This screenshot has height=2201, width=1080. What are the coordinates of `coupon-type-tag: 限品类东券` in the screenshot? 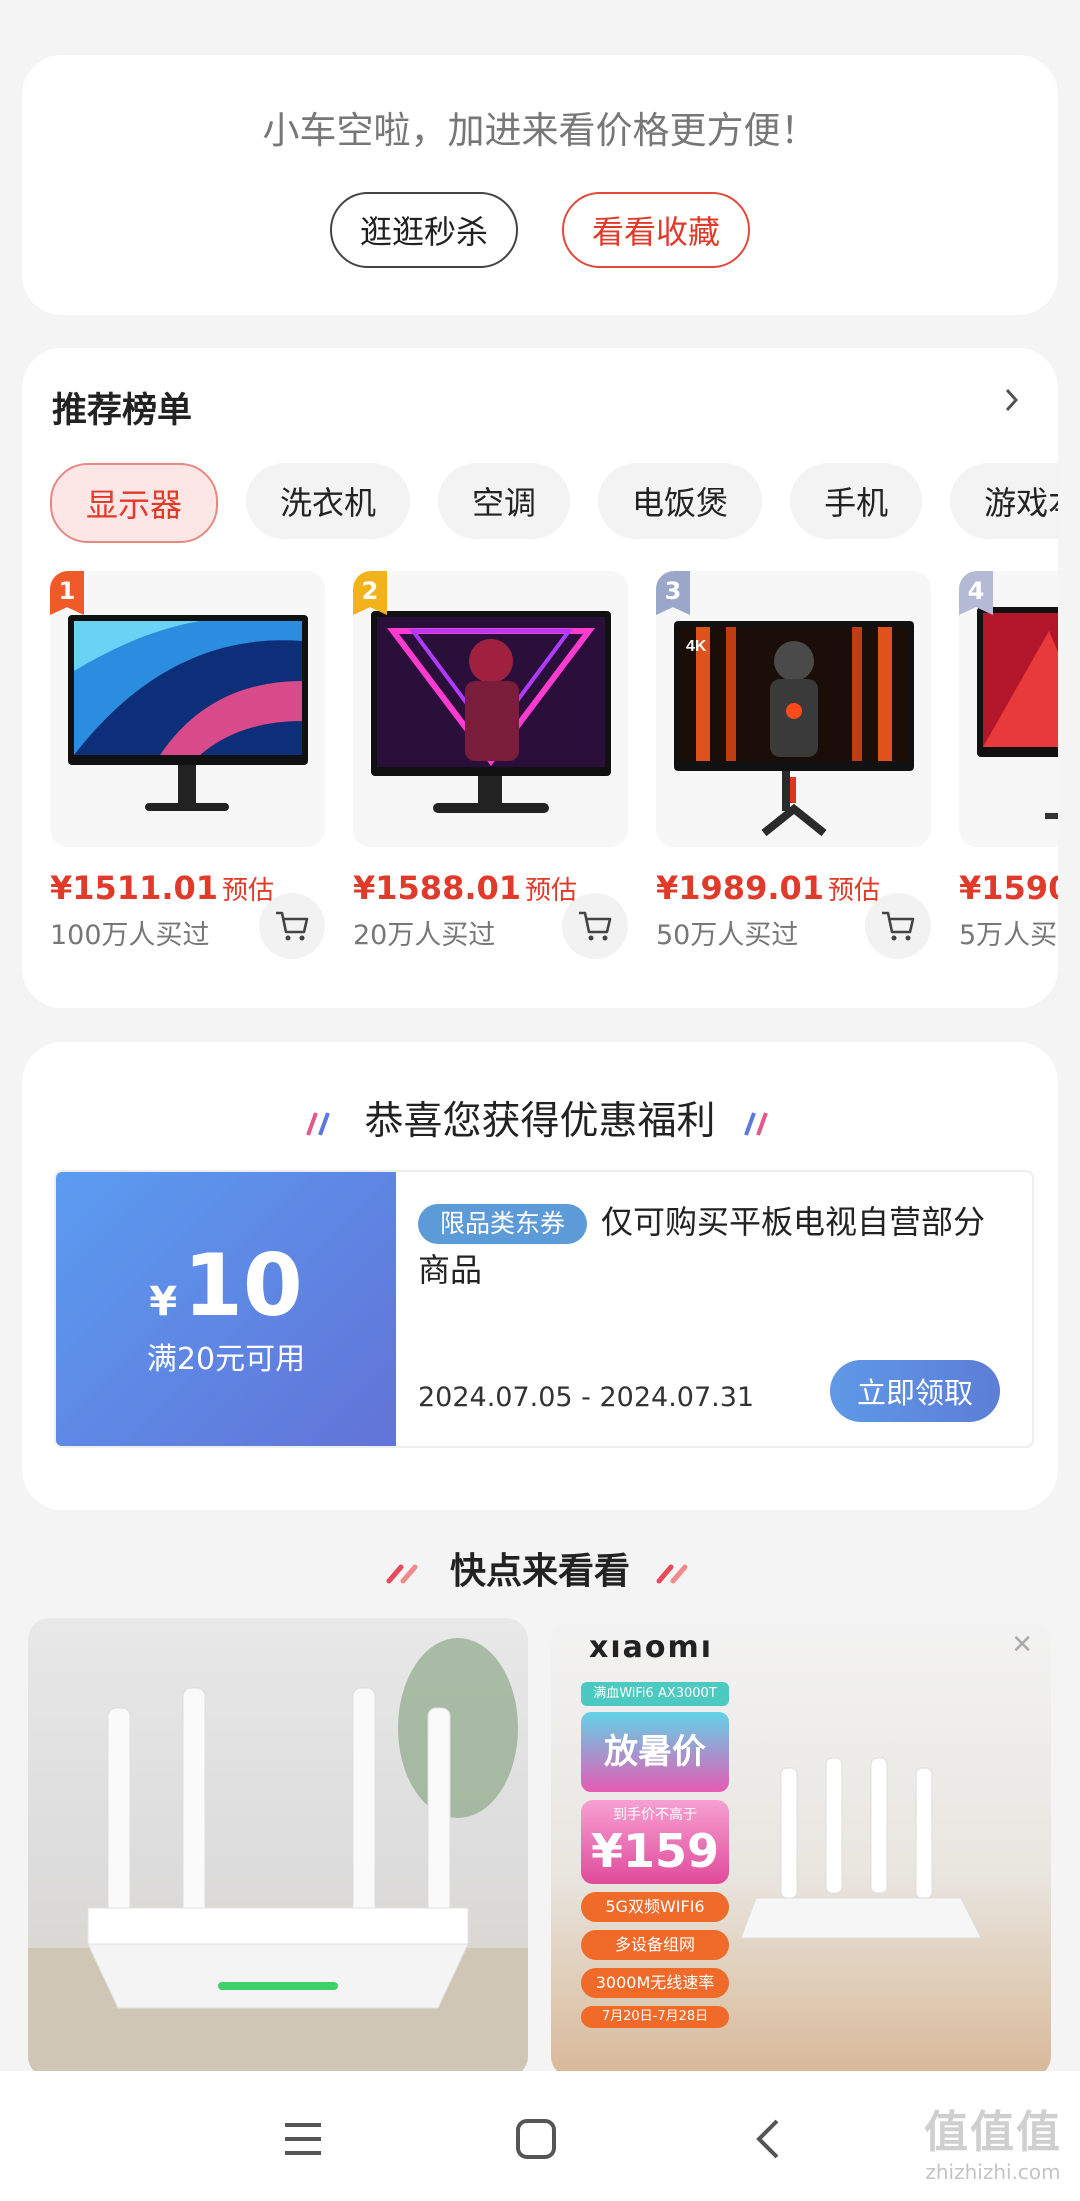 It's located at (503, 1224).